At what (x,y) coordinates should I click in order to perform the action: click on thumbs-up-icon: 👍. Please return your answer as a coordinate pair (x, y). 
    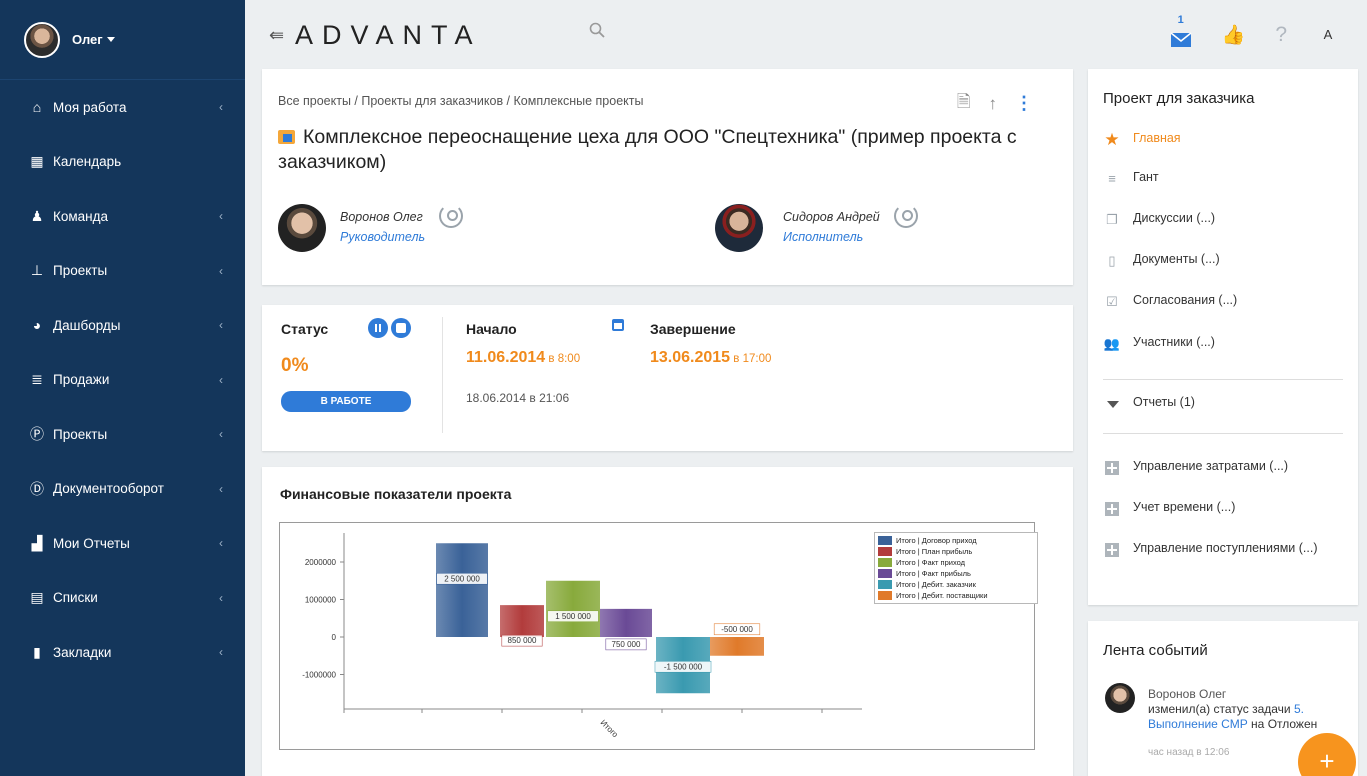
    Looking at the image, I should click on (1234, 35).